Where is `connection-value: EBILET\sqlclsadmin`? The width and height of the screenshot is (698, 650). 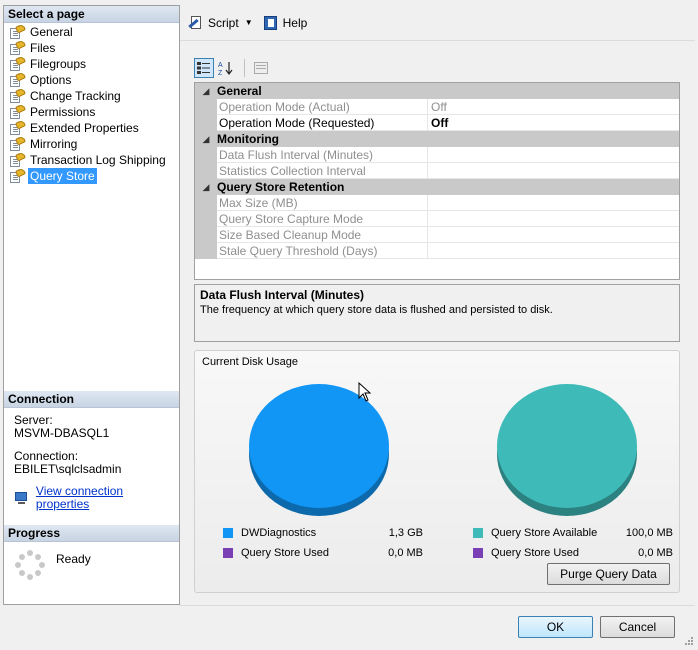
connection-value: EBILET\sqlclsadmin is located at coordinates (68, 469).